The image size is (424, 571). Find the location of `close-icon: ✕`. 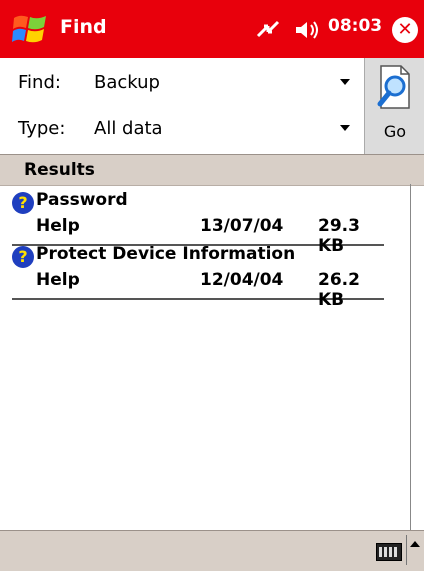

close-icon: ✕ is located at coordinates (405, 29).